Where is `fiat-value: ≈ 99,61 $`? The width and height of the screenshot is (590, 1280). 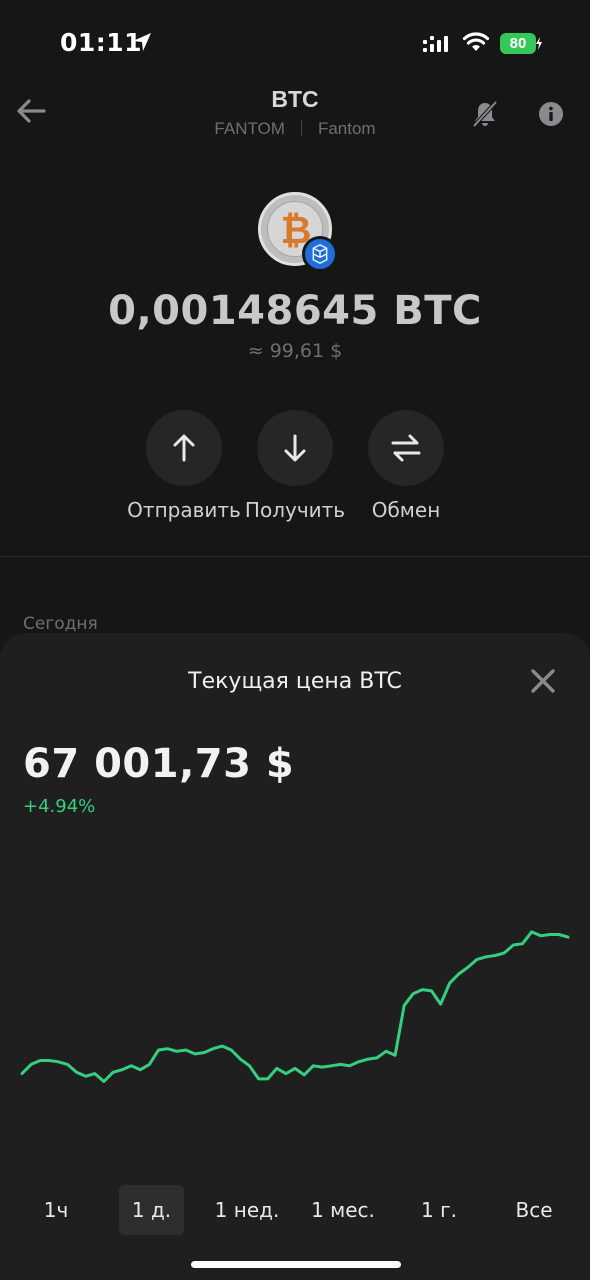
fiat-value: ≈ 99,61 $ is located at coordinates (295, 351).